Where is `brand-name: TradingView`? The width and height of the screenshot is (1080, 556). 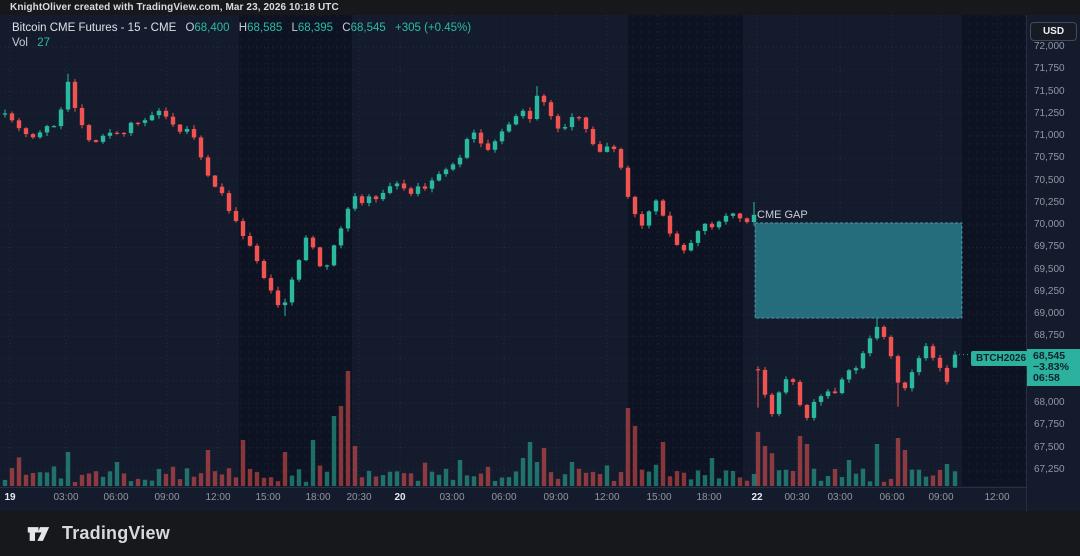
brand-name: TradingView is located at coordinates (116, 533).